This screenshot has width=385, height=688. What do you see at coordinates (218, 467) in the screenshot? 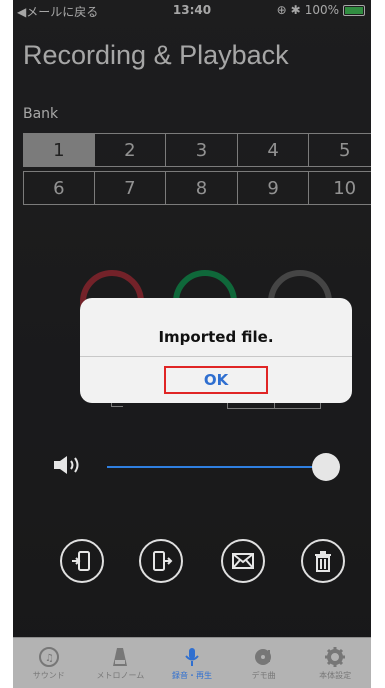
I see `volume-slider-track` at bounding box center [218, 467].